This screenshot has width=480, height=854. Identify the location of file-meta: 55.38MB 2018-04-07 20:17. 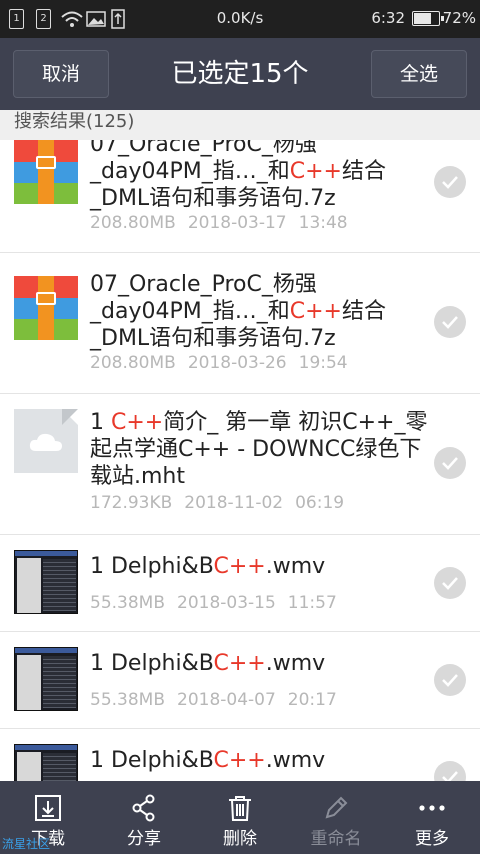
(213, 700).